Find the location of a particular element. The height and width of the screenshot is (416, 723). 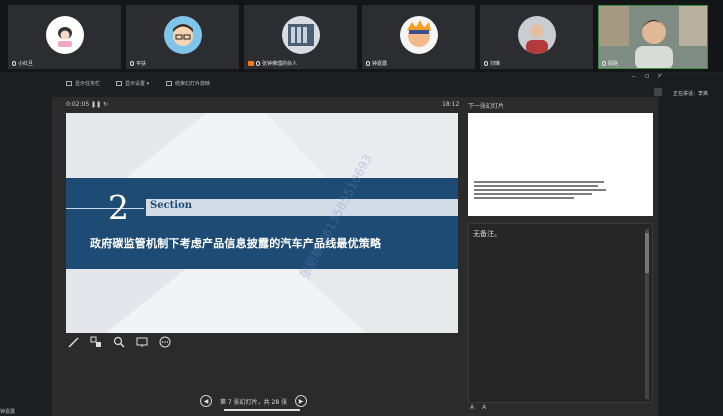

participant-name: 小红旦 is located at coordinates (22, 63).